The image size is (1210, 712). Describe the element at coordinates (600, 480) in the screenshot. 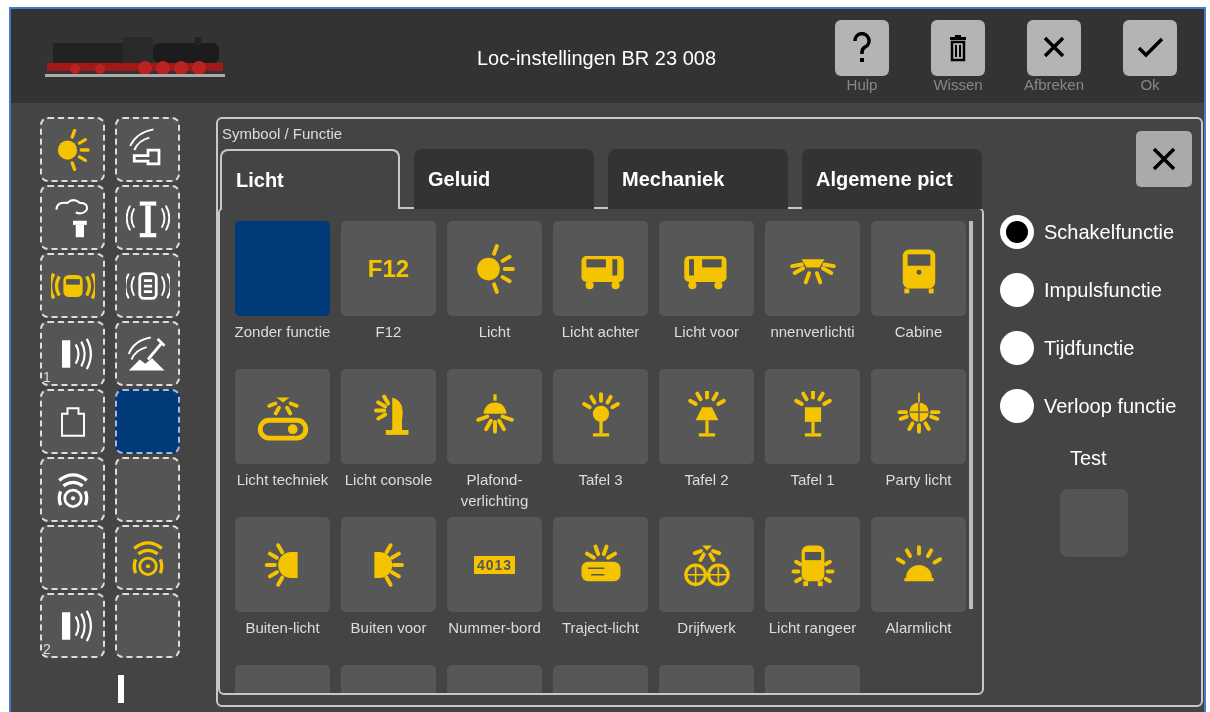

I see `symbol-label: Tafel 3` at that location.